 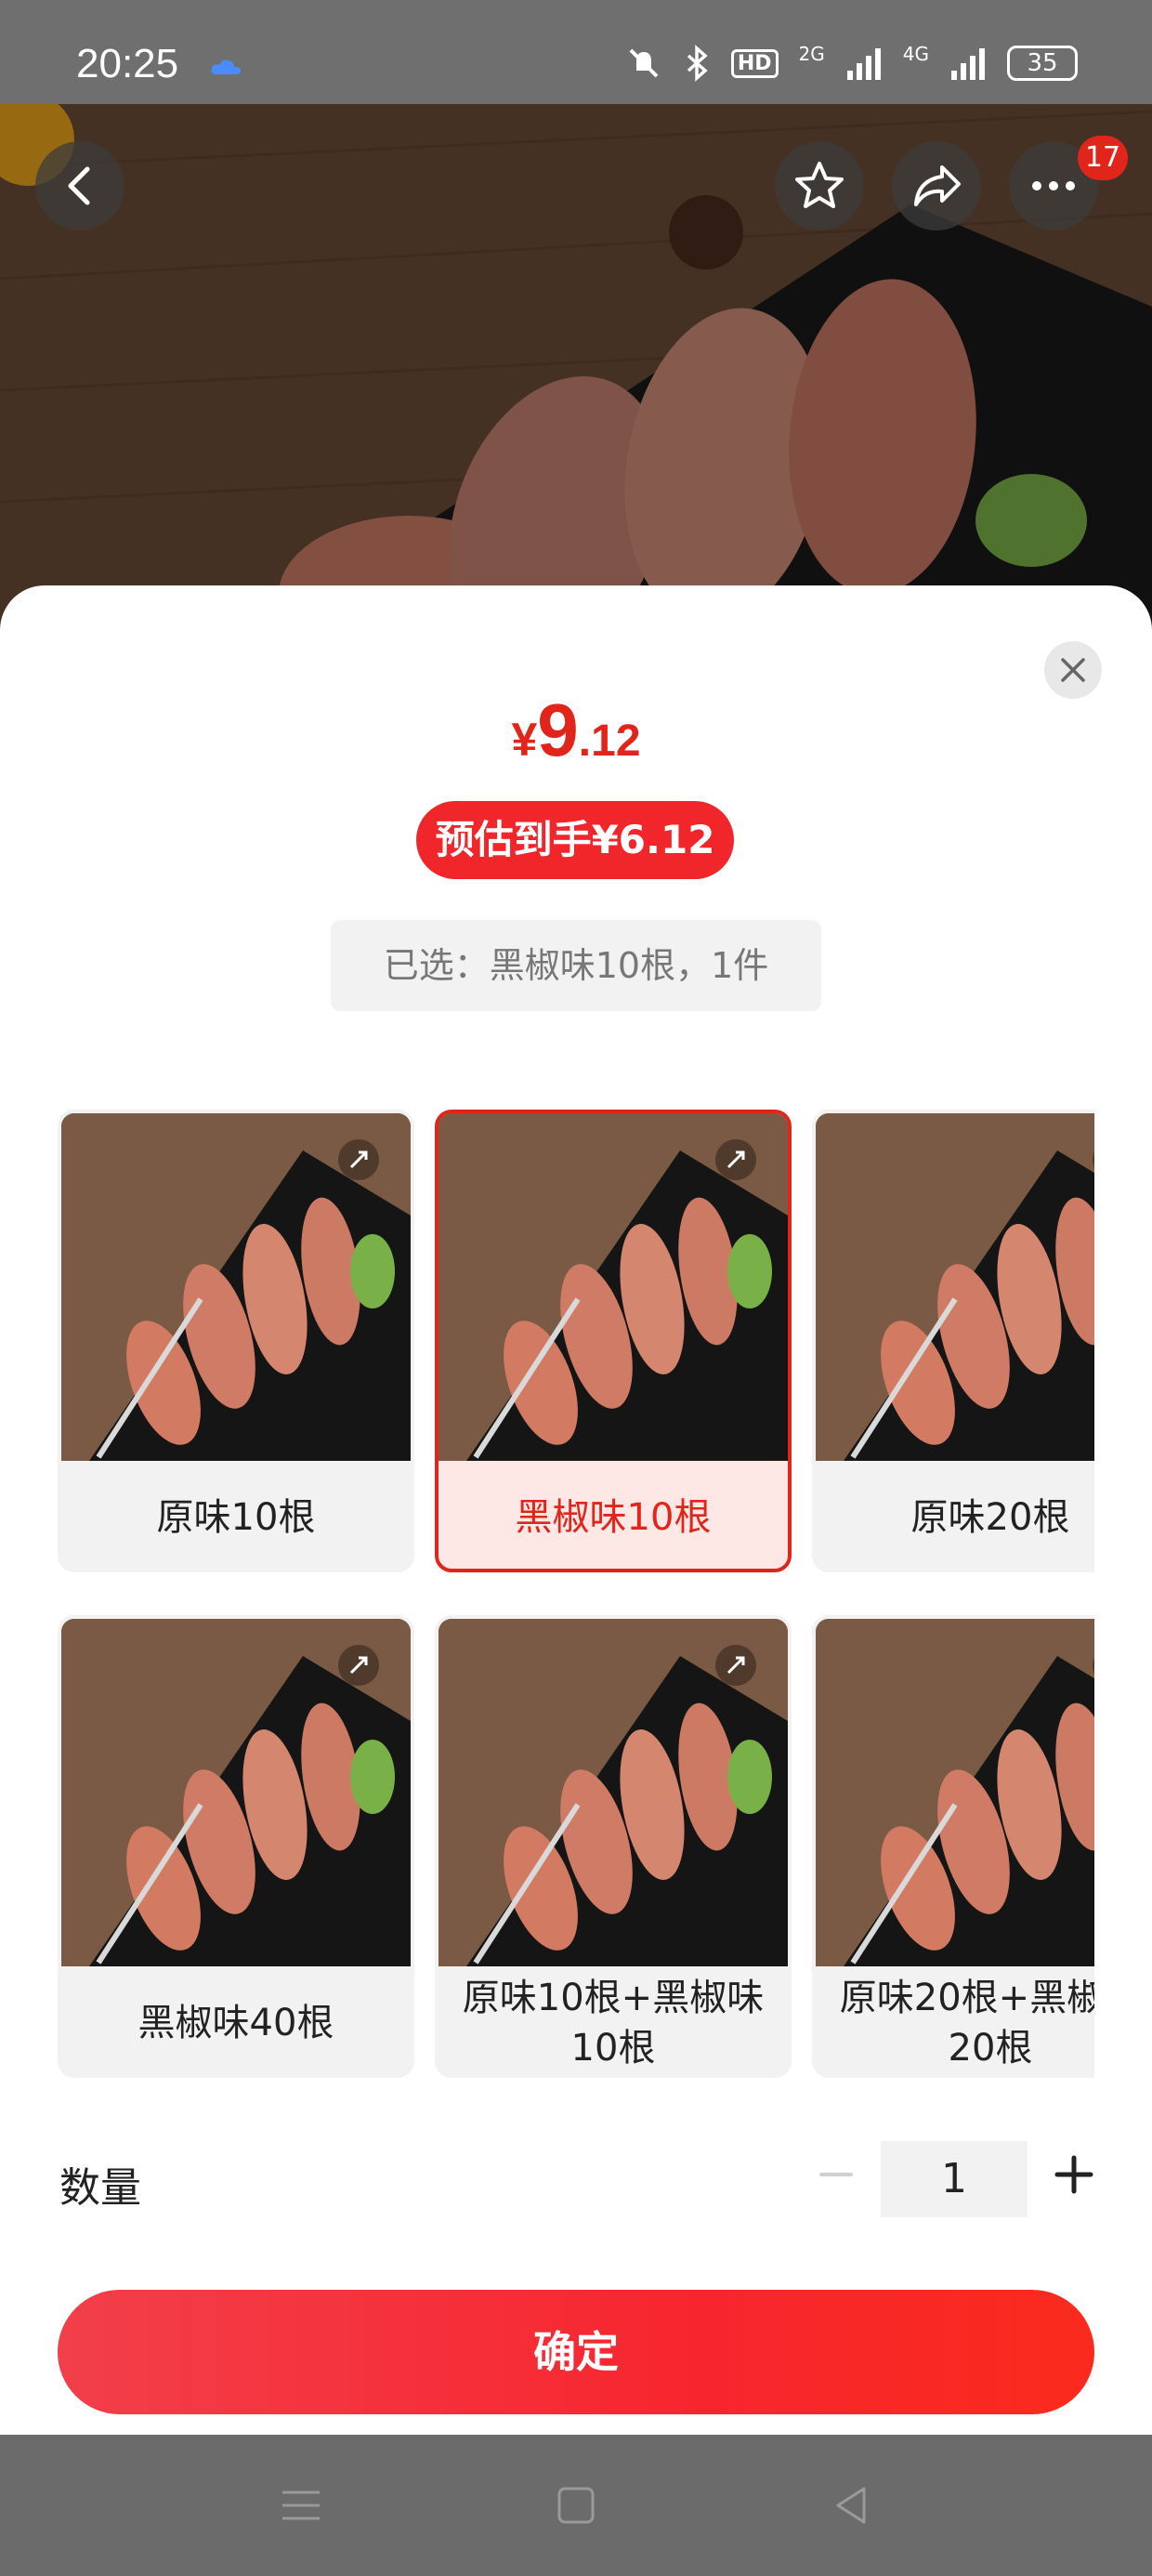 I want to click on cloud-icon, so click(x=226, y=66).